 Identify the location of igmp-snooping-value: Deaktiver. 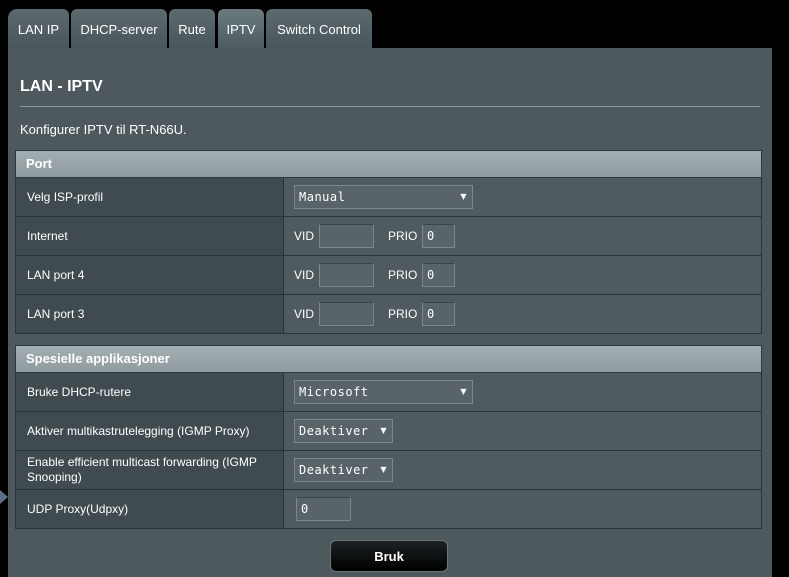
(334, 470).